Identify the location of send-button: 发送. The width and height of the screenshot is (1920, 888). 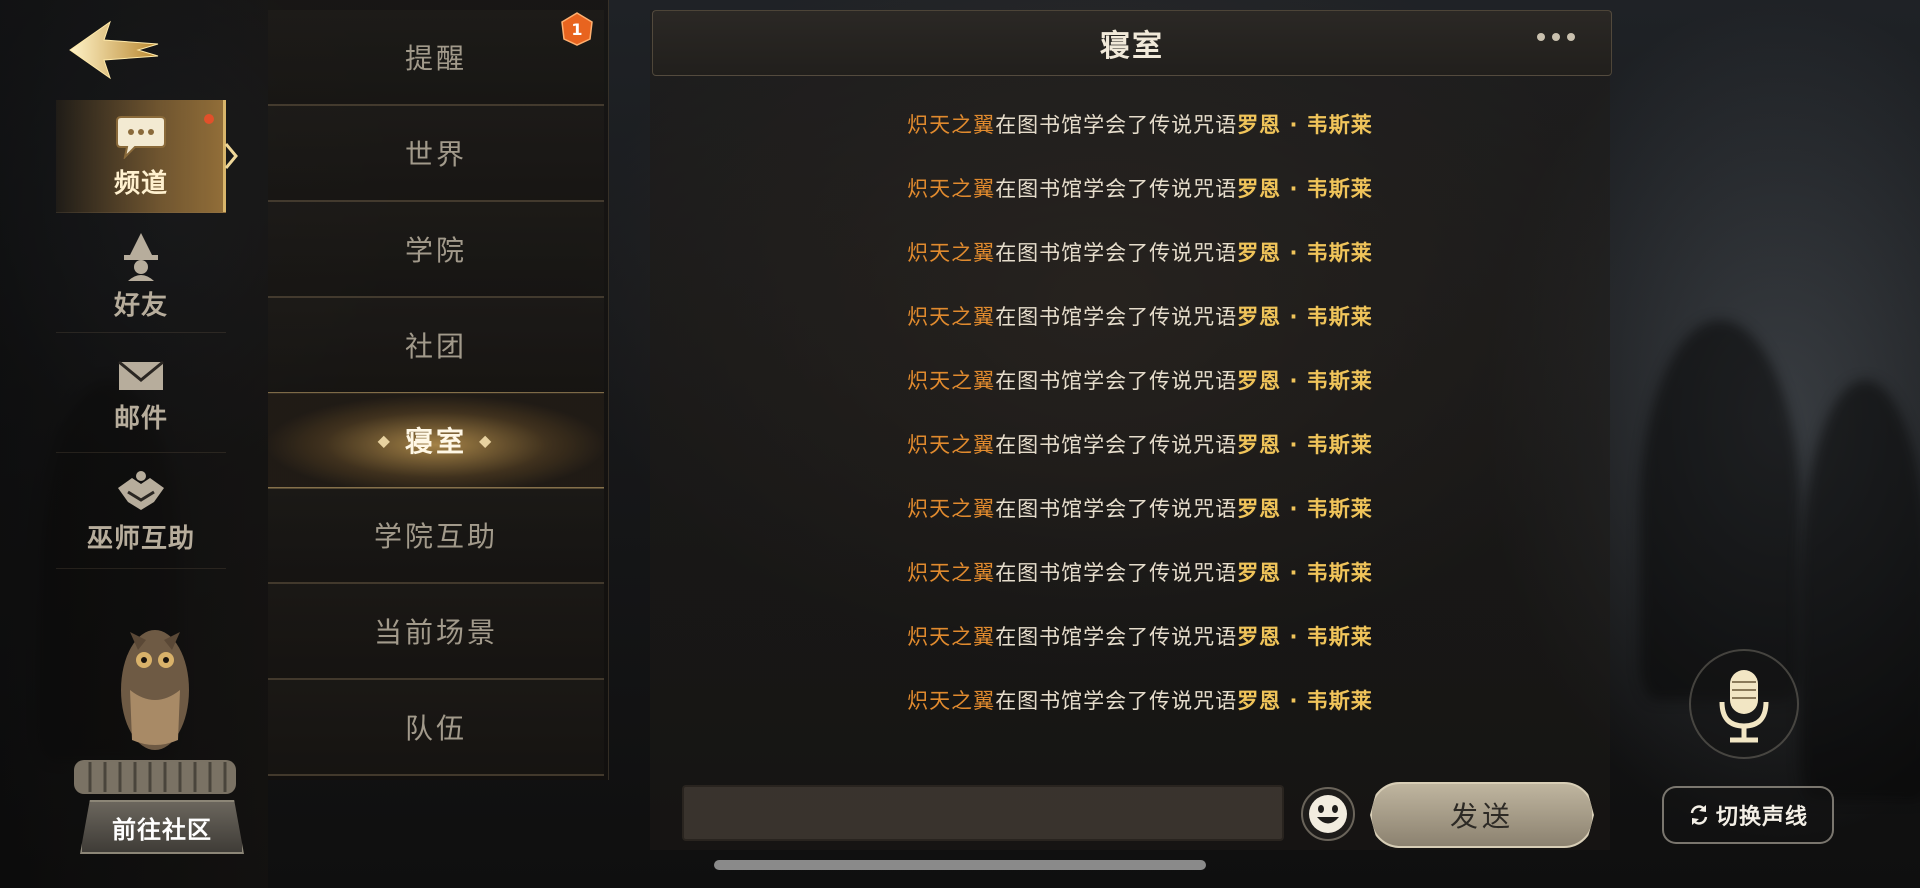
(1482, 815).